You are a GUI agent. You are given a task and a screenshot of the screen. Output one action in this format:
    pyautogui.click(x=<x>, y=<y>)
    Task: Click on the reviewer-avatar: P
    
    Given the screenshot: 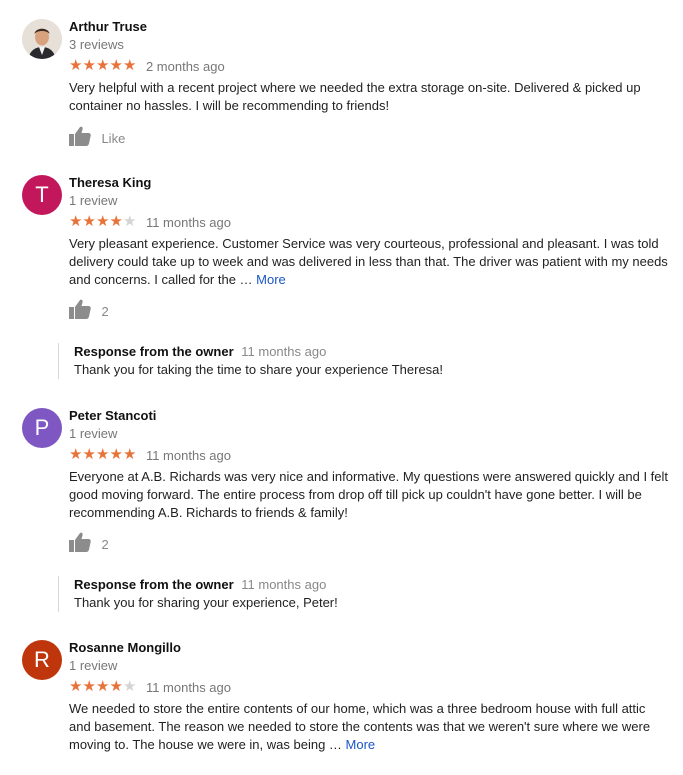 What is the action you would take?
    pyautogui.click(x=42, y=428)
    